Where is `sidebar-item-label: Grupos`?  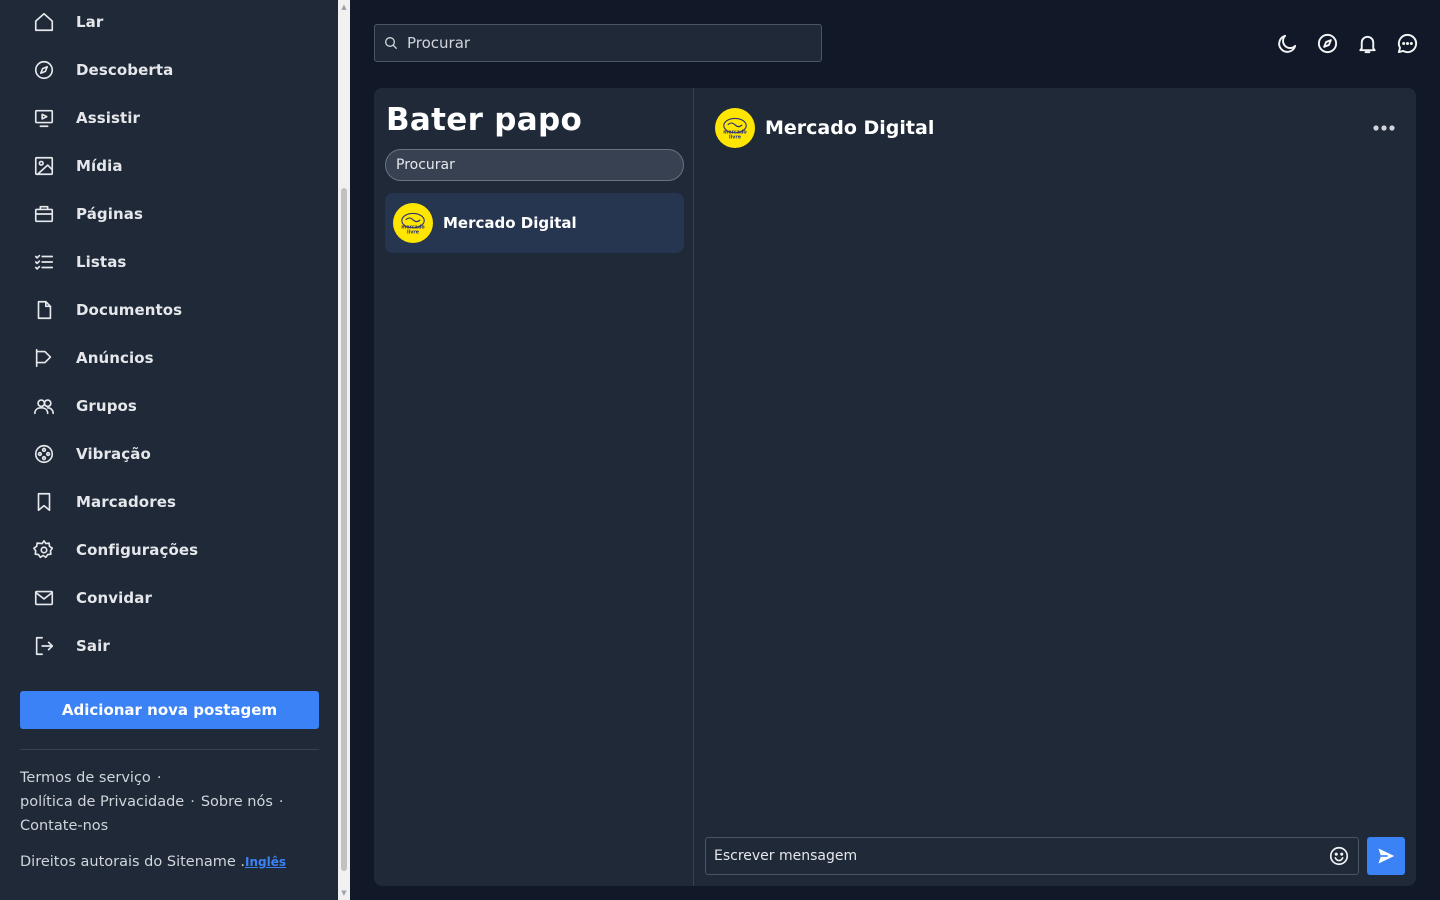
sidebar-item-label: Grupos is located at coordinates (106, 406).